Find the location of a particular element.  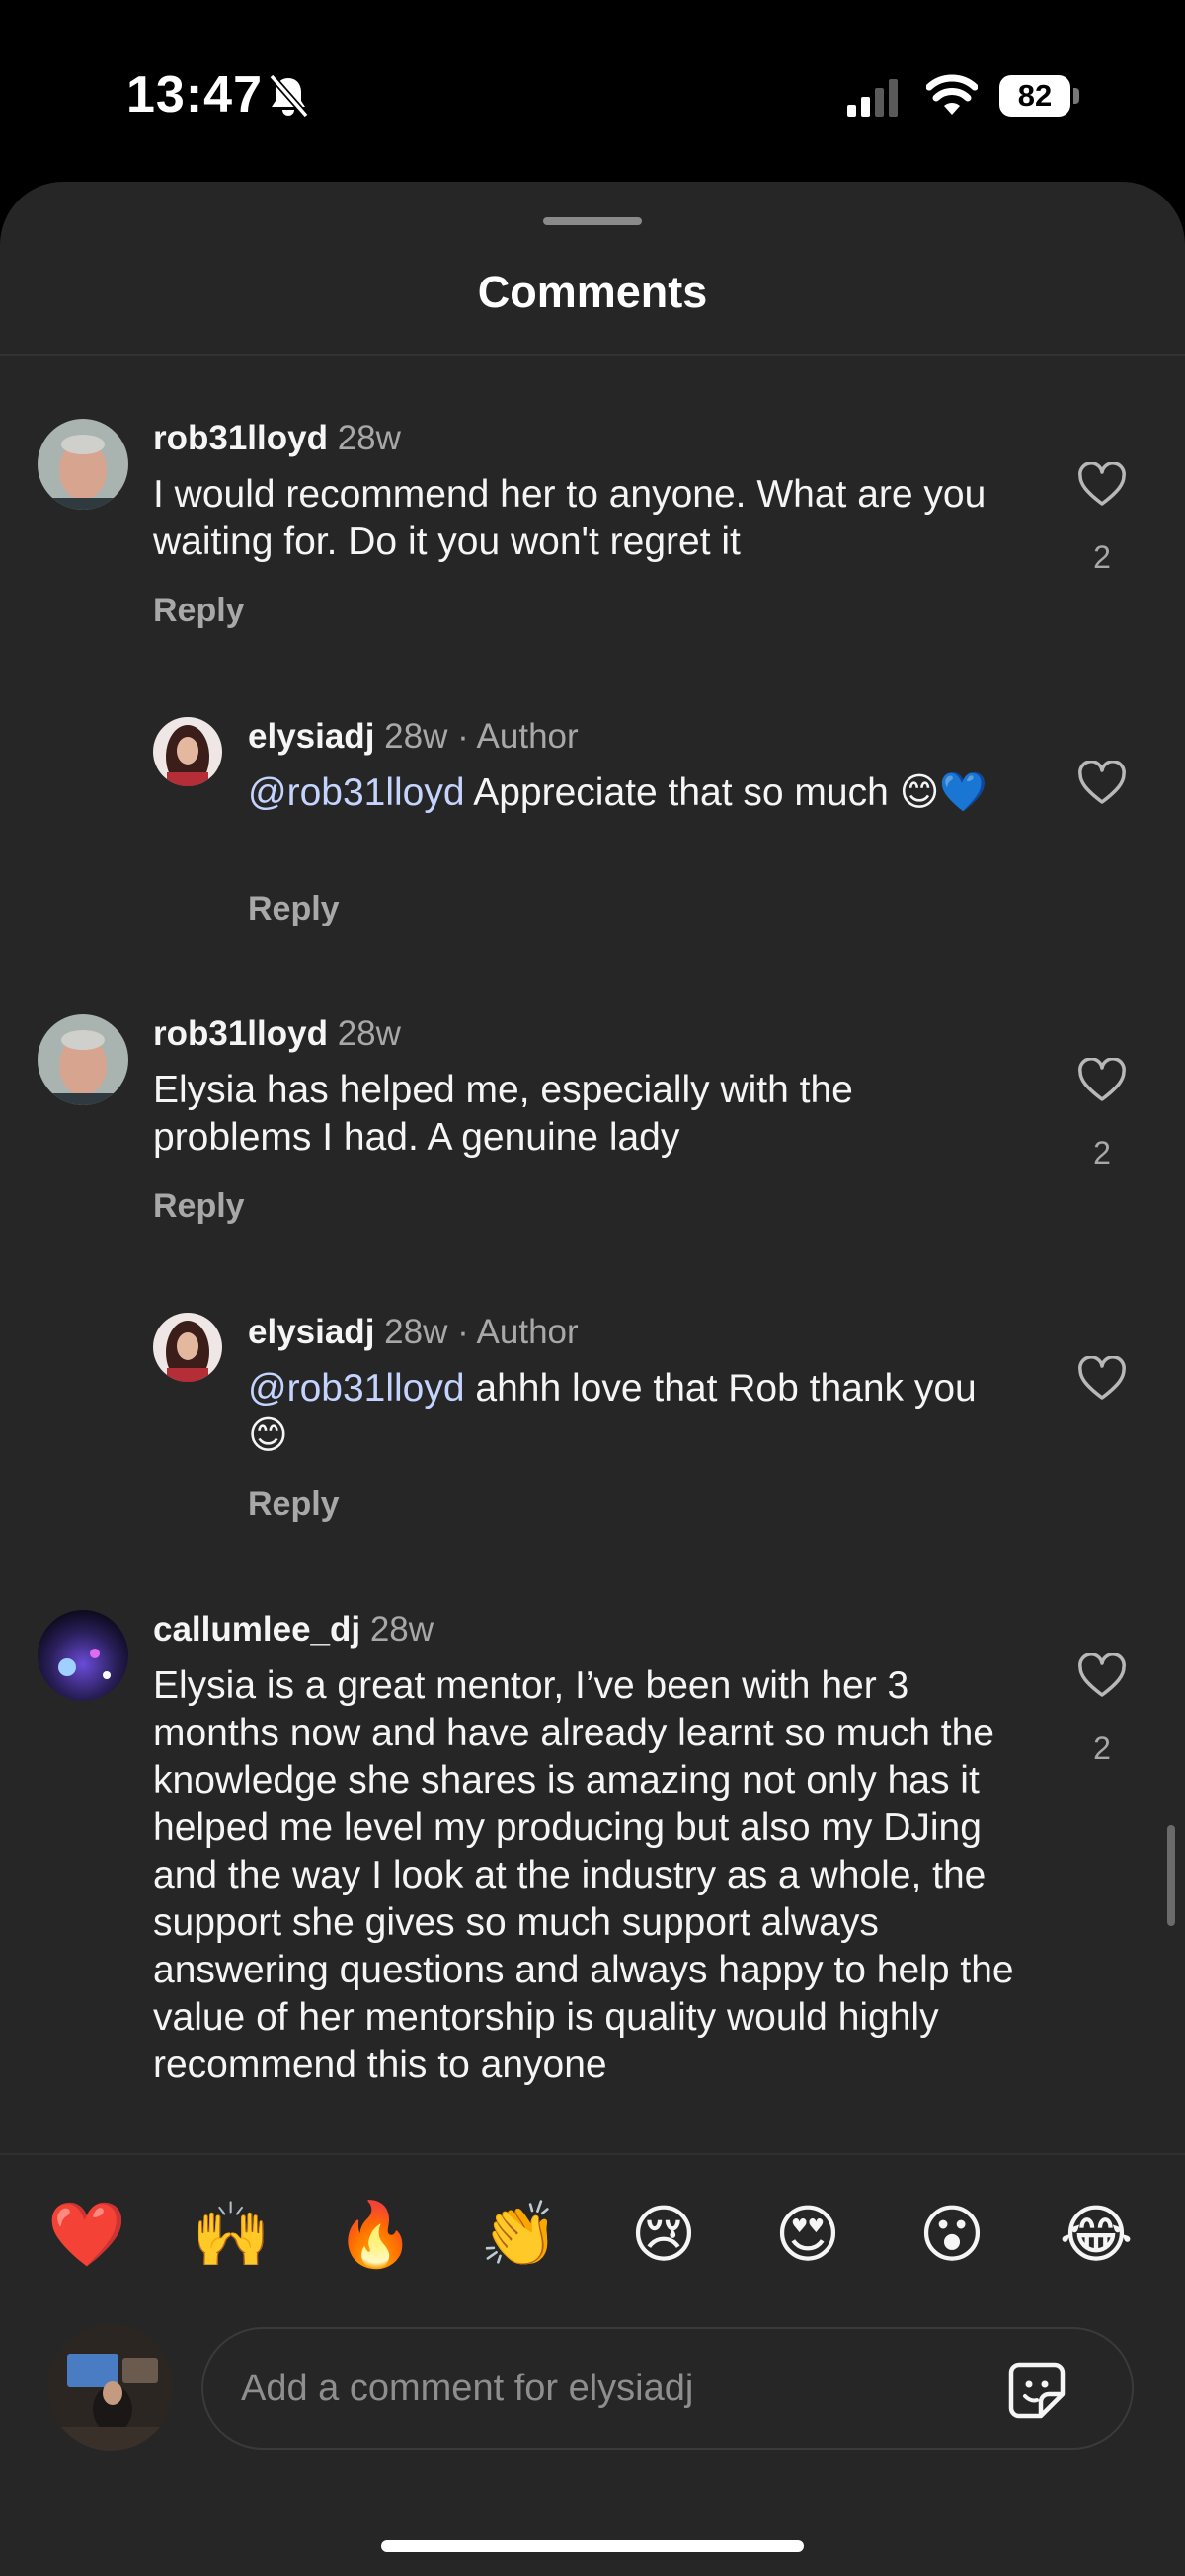

emoji-heart-button: ❤️ is located at coordinates (87, 2234).